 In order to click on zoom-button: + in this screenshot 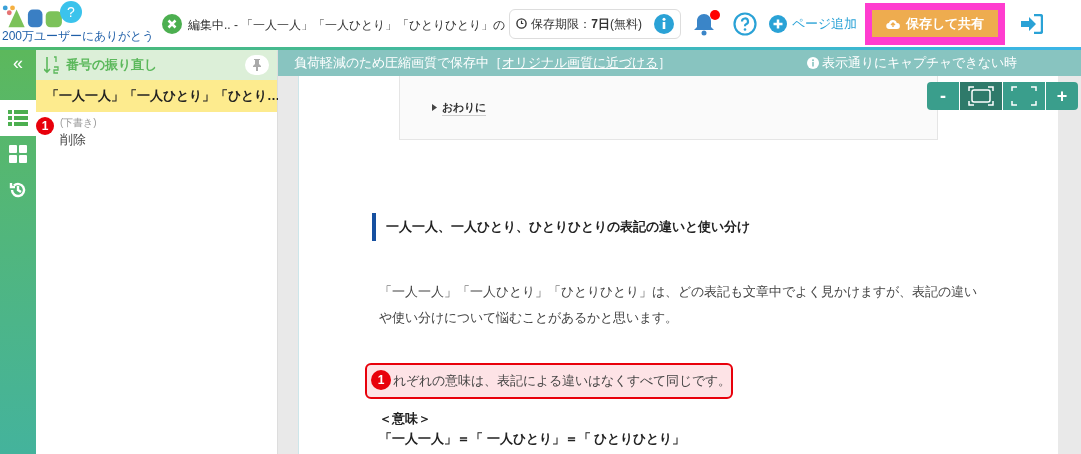, I will do `click(1062, 96)`.